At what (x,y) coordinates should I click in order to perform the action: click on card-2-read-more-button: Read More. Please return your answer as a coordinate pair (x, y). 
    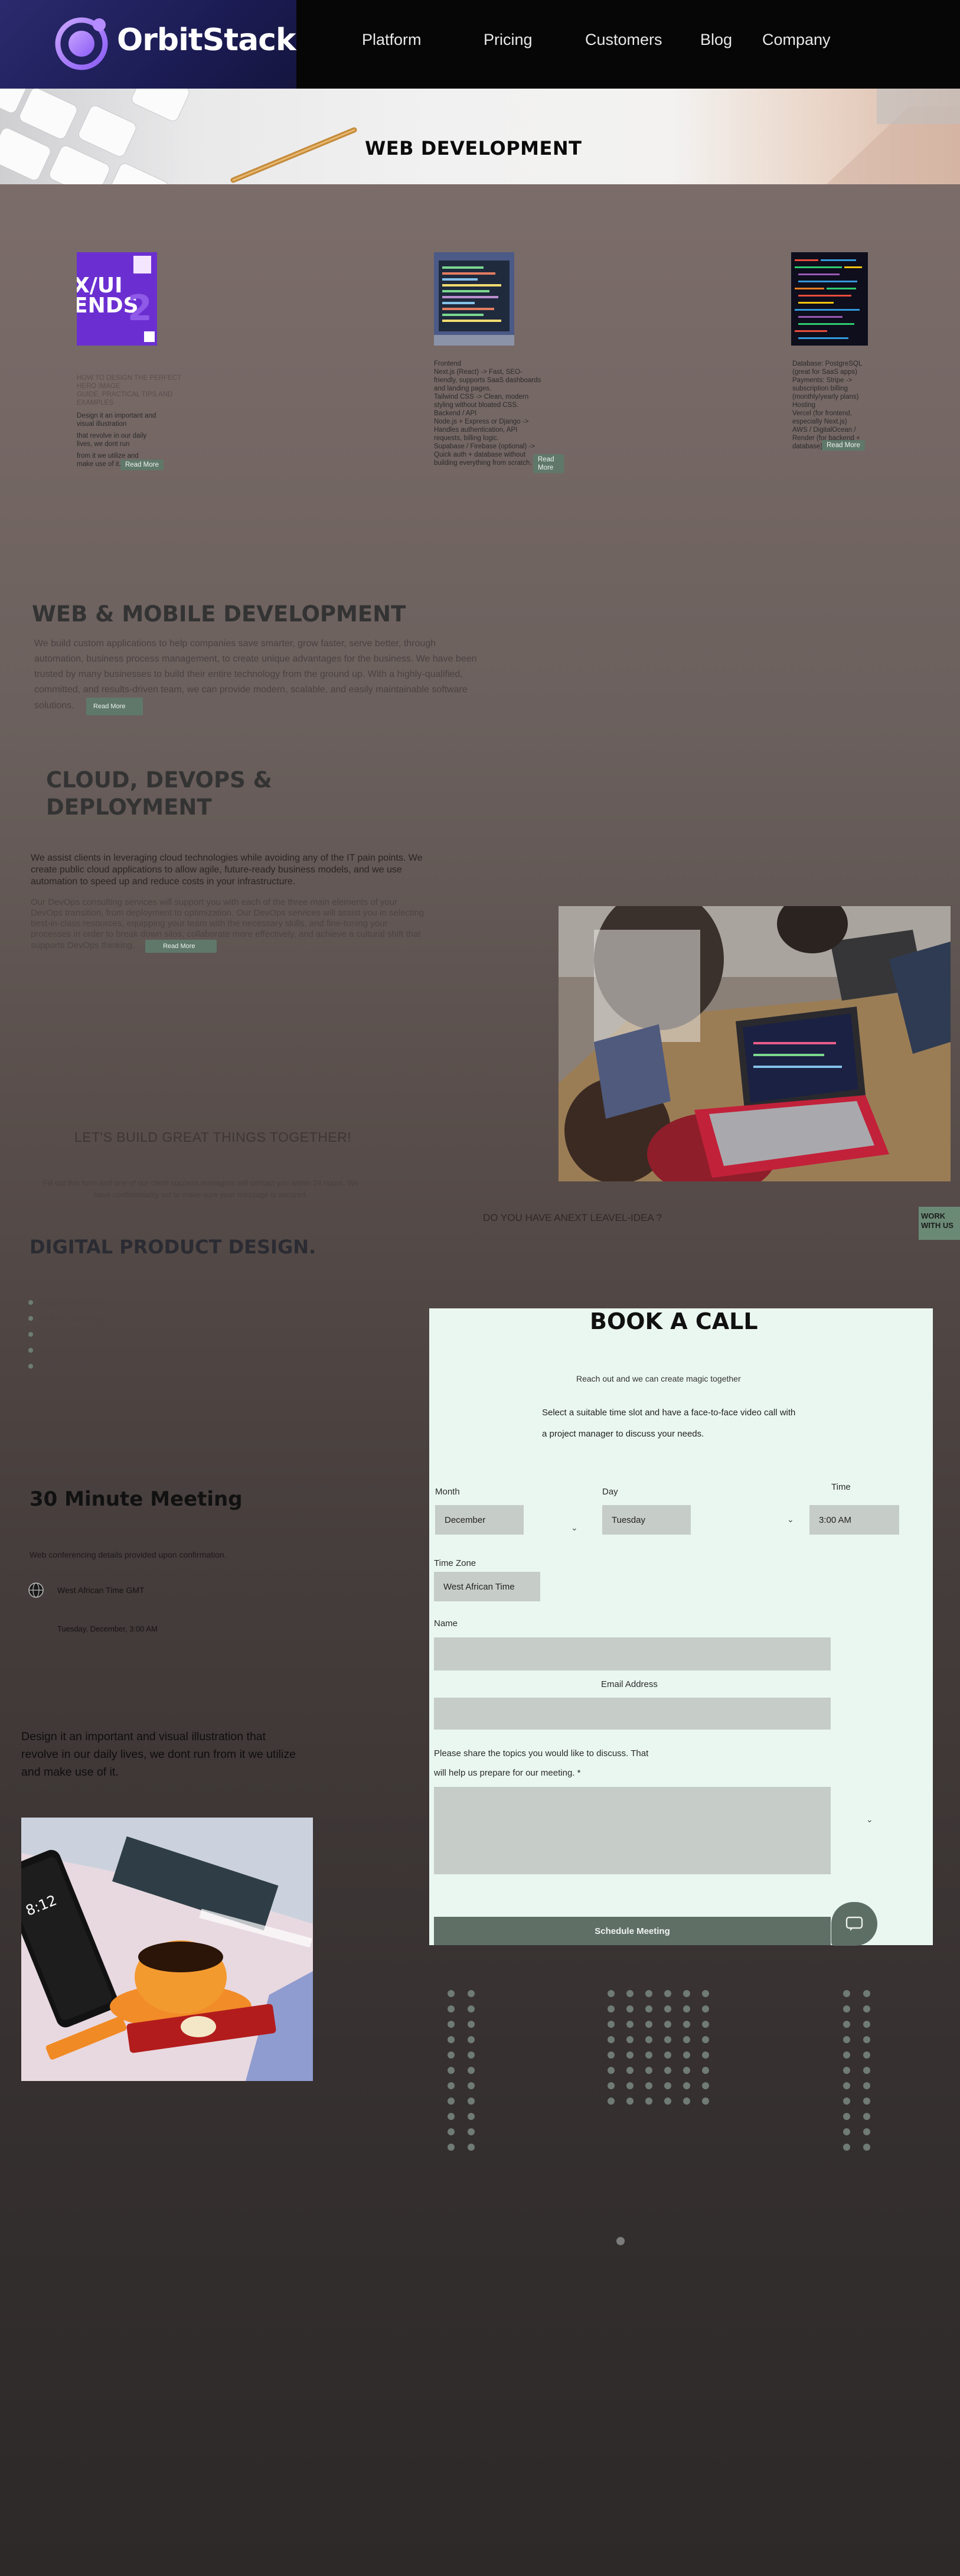
    Looking at the image, I should click on (548, 463).